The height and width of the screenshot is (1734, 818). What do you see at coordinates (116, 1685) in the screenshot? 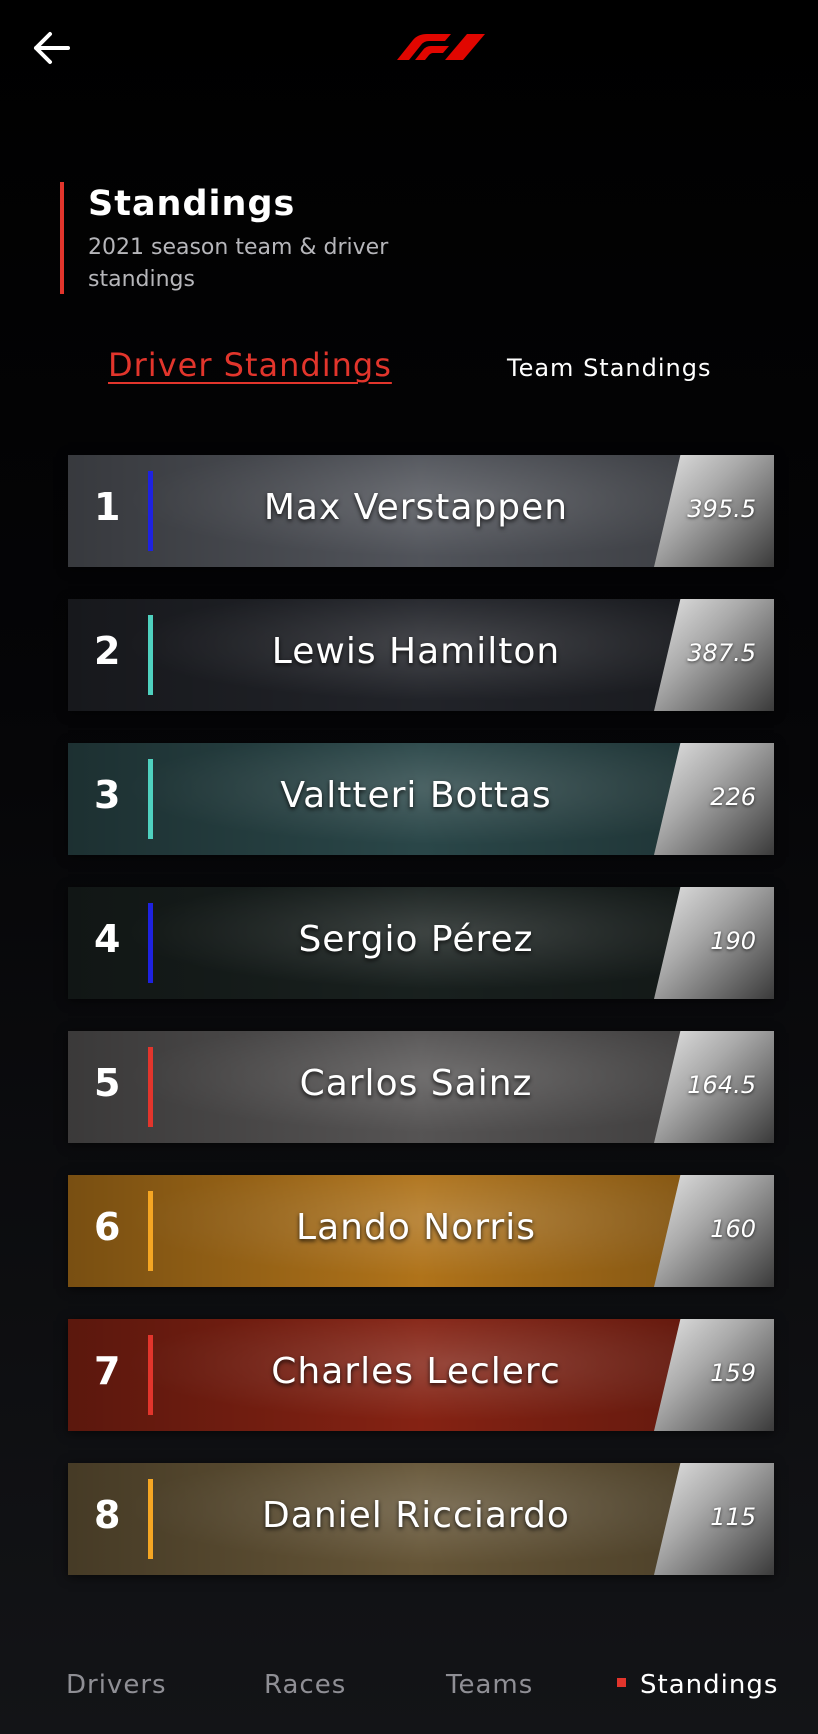
I see `nav-drivers: Drivers` at bounding box center [116, 1685].